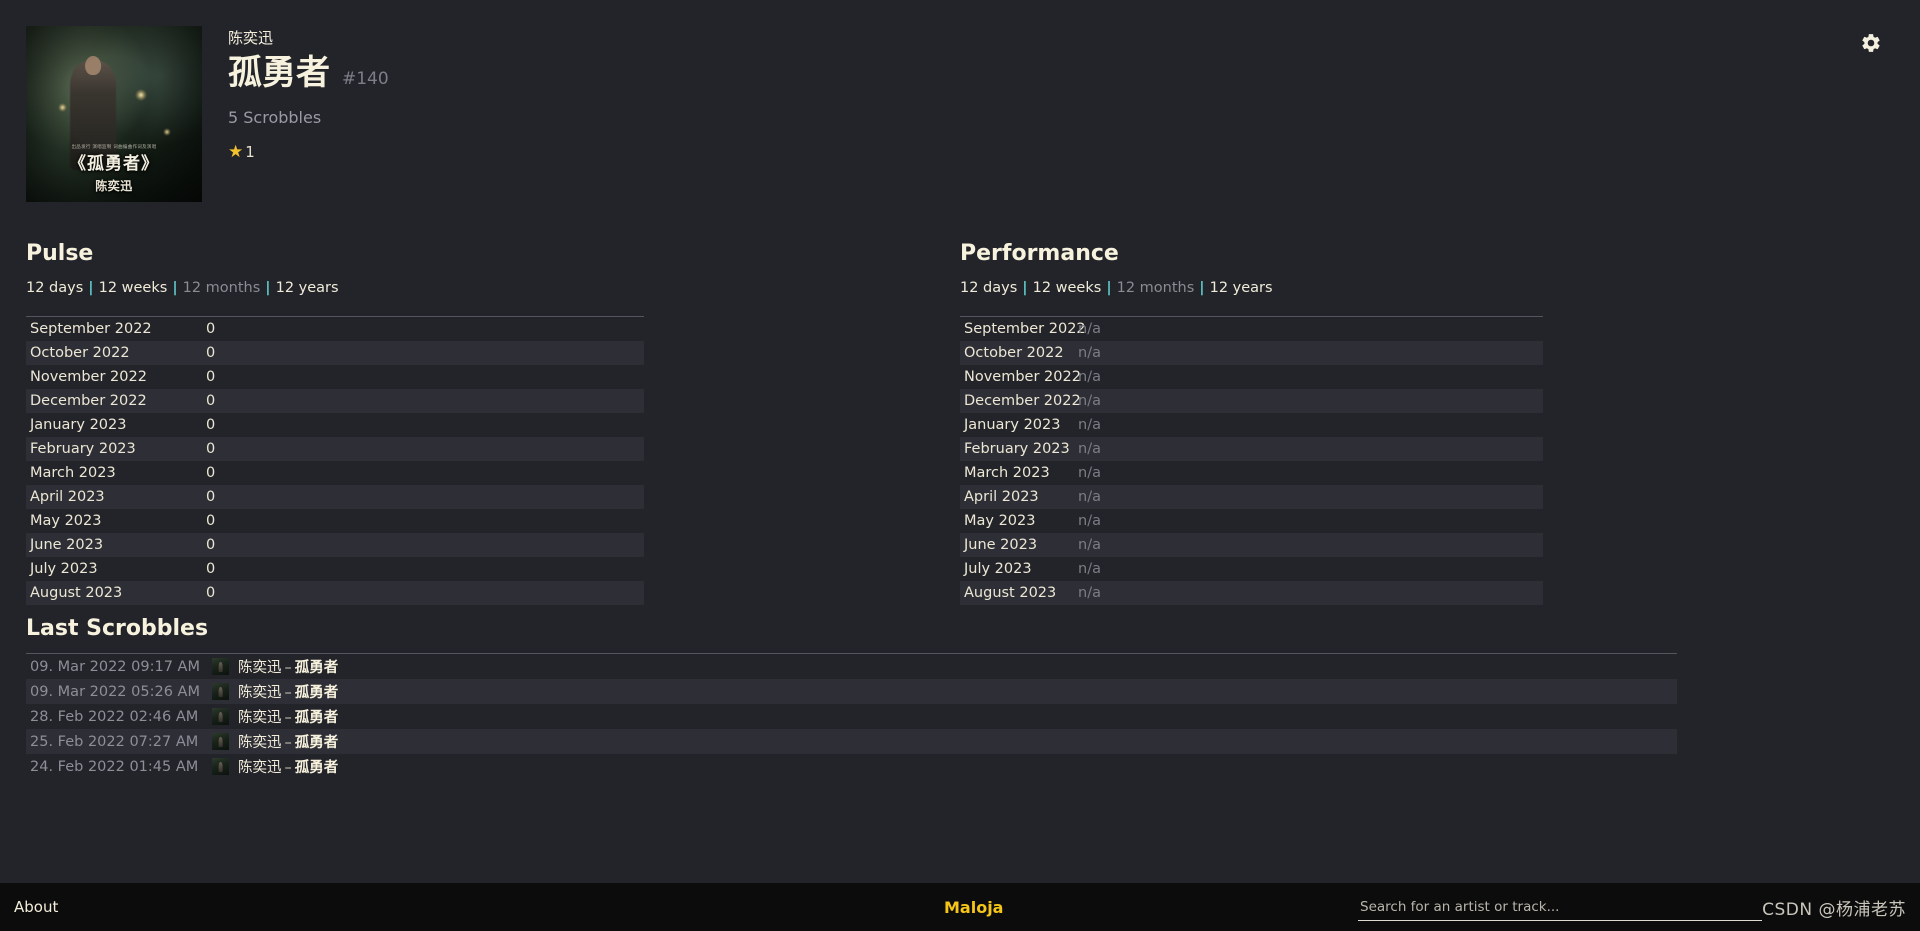 Image resolution: width=1920 pixels, height=931 pixels. What do you see at coordinates (88, 401) in the screenshot?
I see `row-label: December 2022` at bounding box center [88, 401].